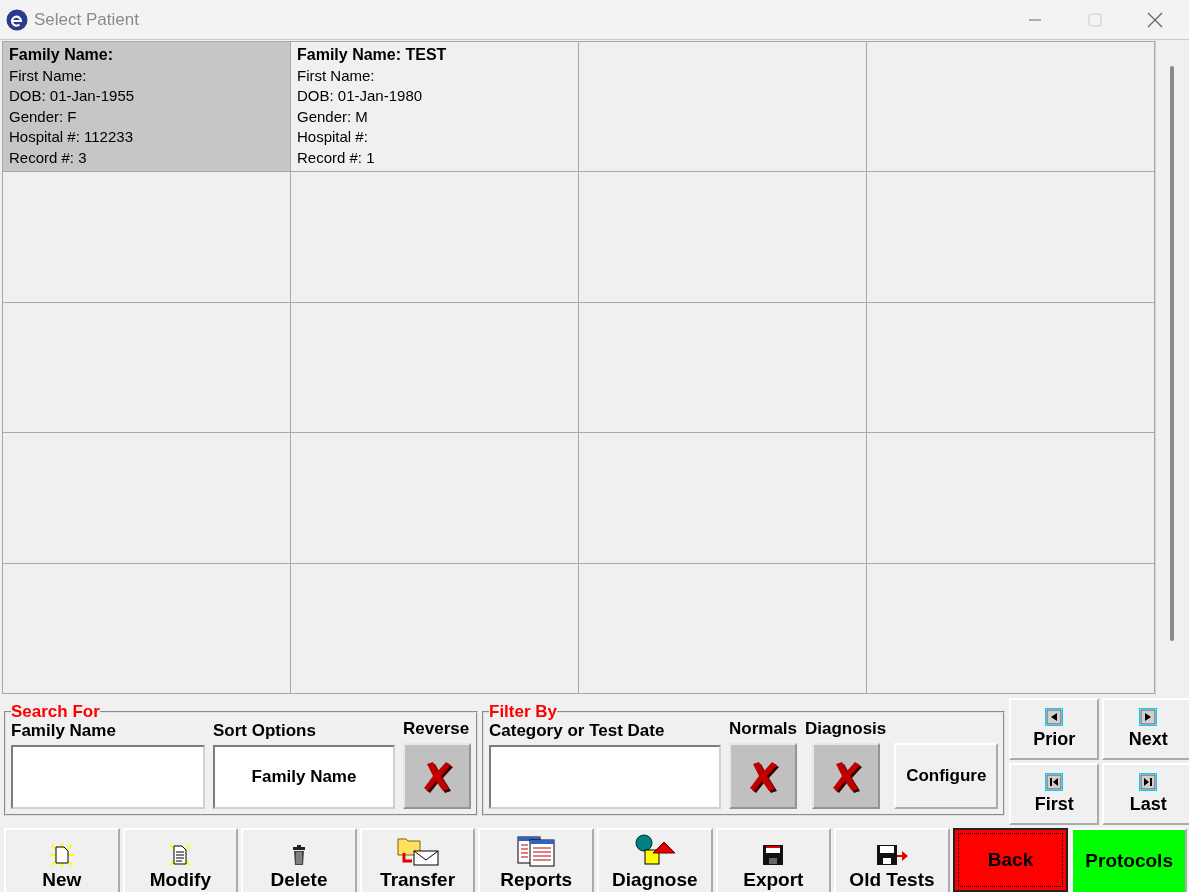 The image size is (1189, 892). I want to click on patient-info: Gender: F, so click(43, 116).